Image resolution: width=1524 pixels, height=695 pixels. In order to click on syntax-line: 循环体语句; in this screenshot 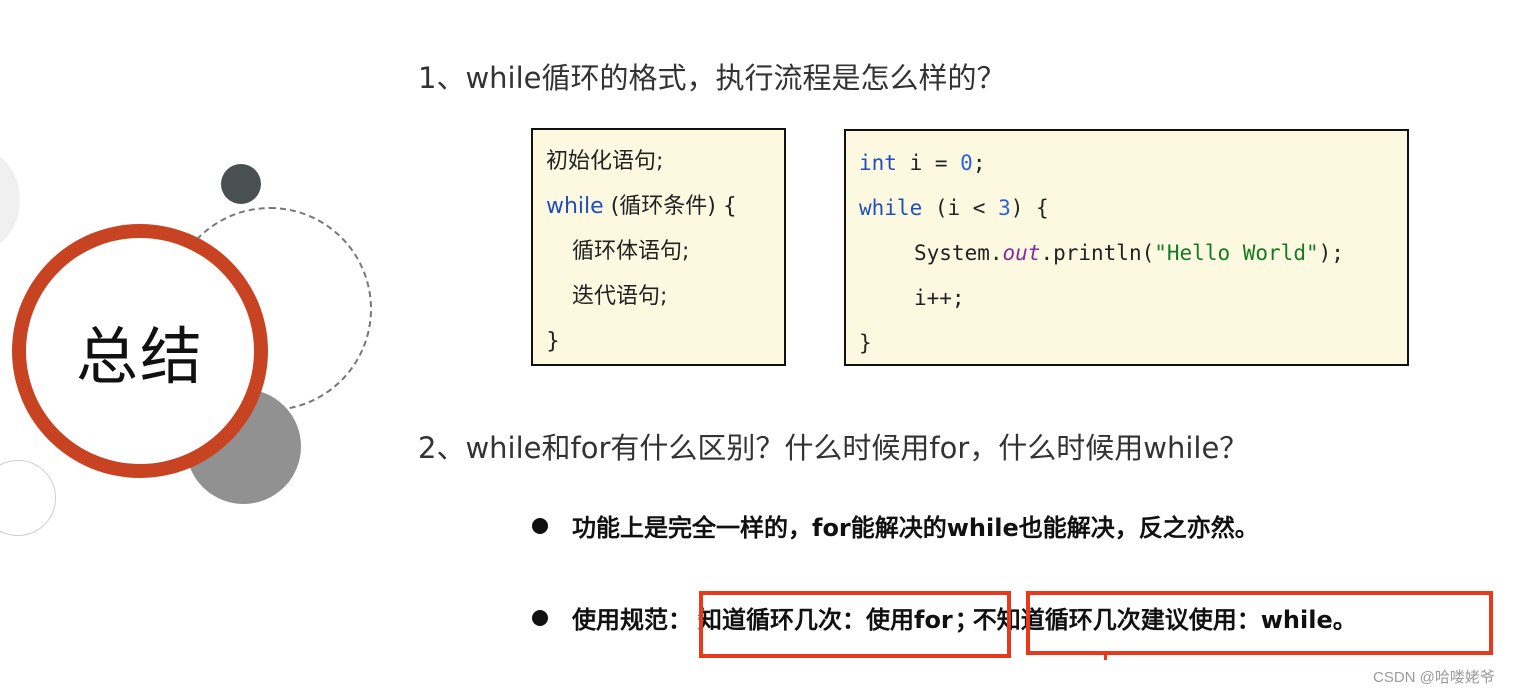, I will do `click(631, 251)`.